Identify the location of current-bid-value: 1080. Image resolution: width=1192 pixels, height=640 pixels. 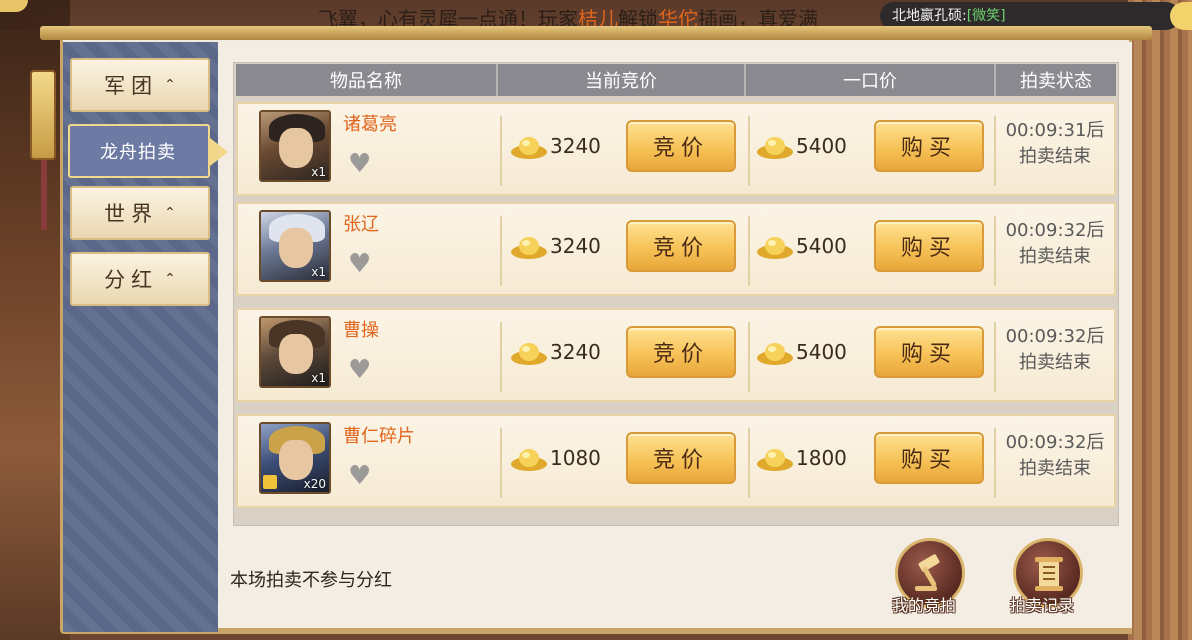
(575, 458).